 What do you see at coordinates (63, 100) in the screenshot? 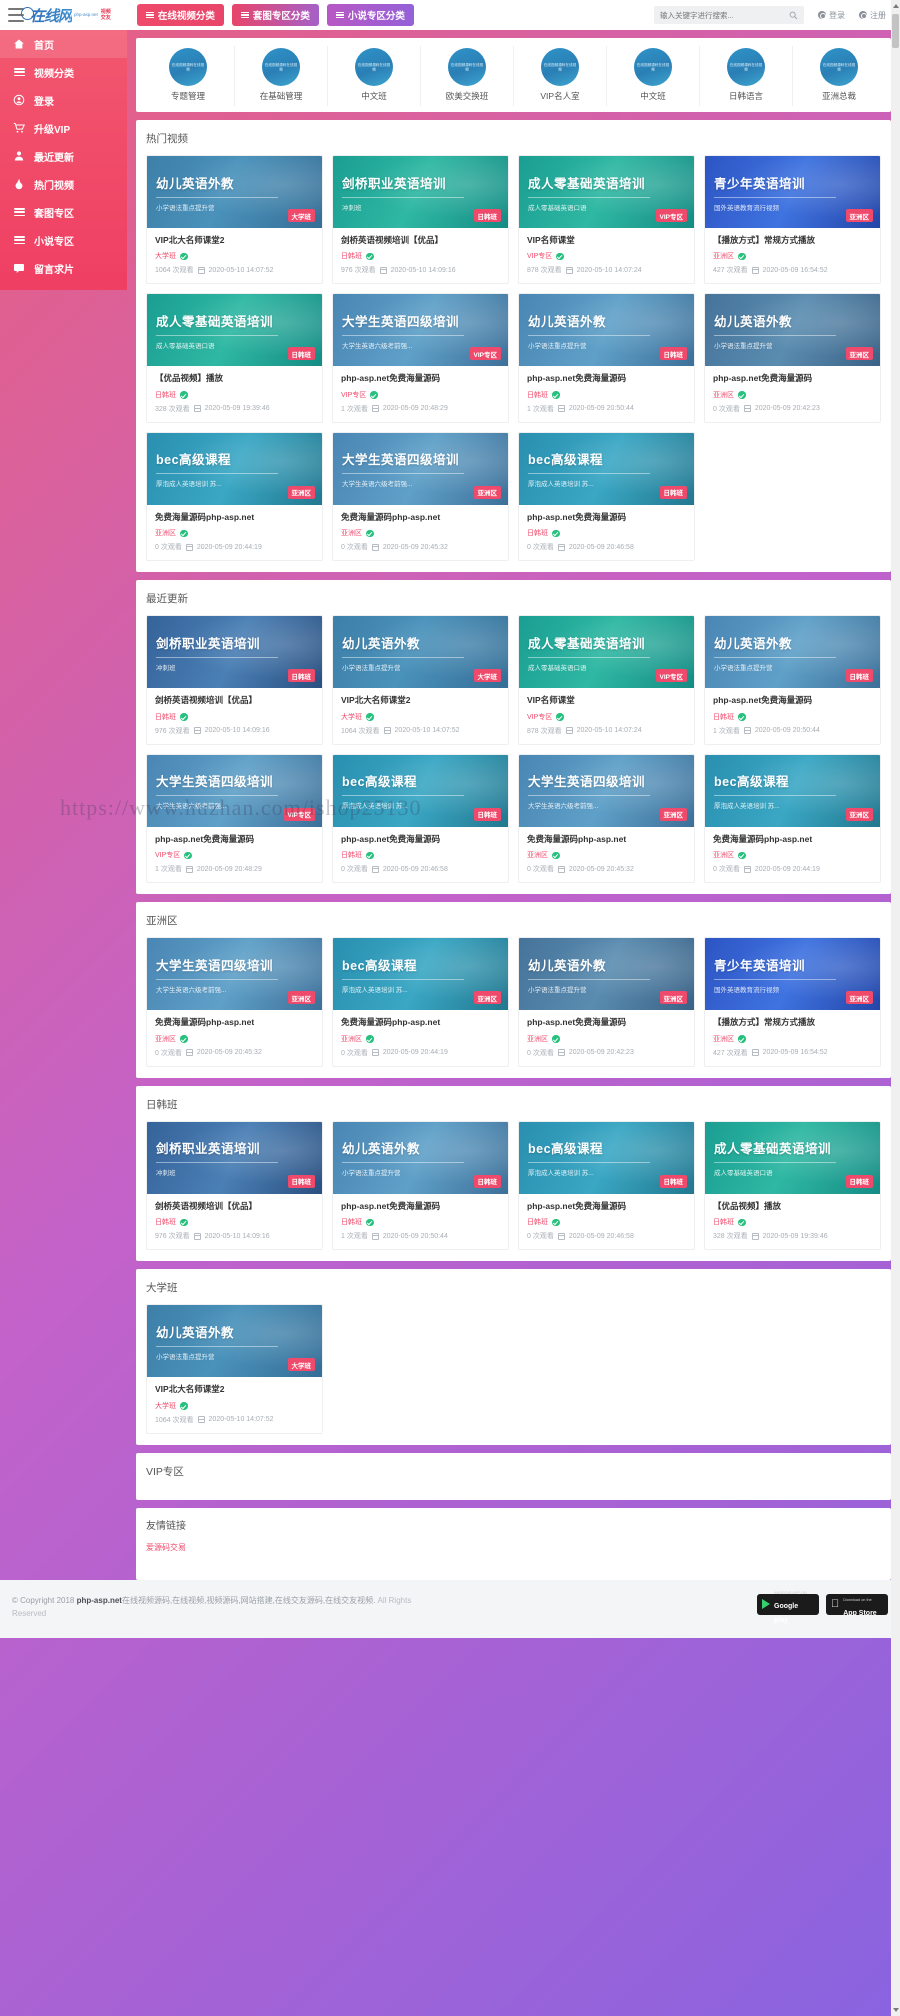
I see `sidebar-item-2: 登录` at bounding box center [63, 100].